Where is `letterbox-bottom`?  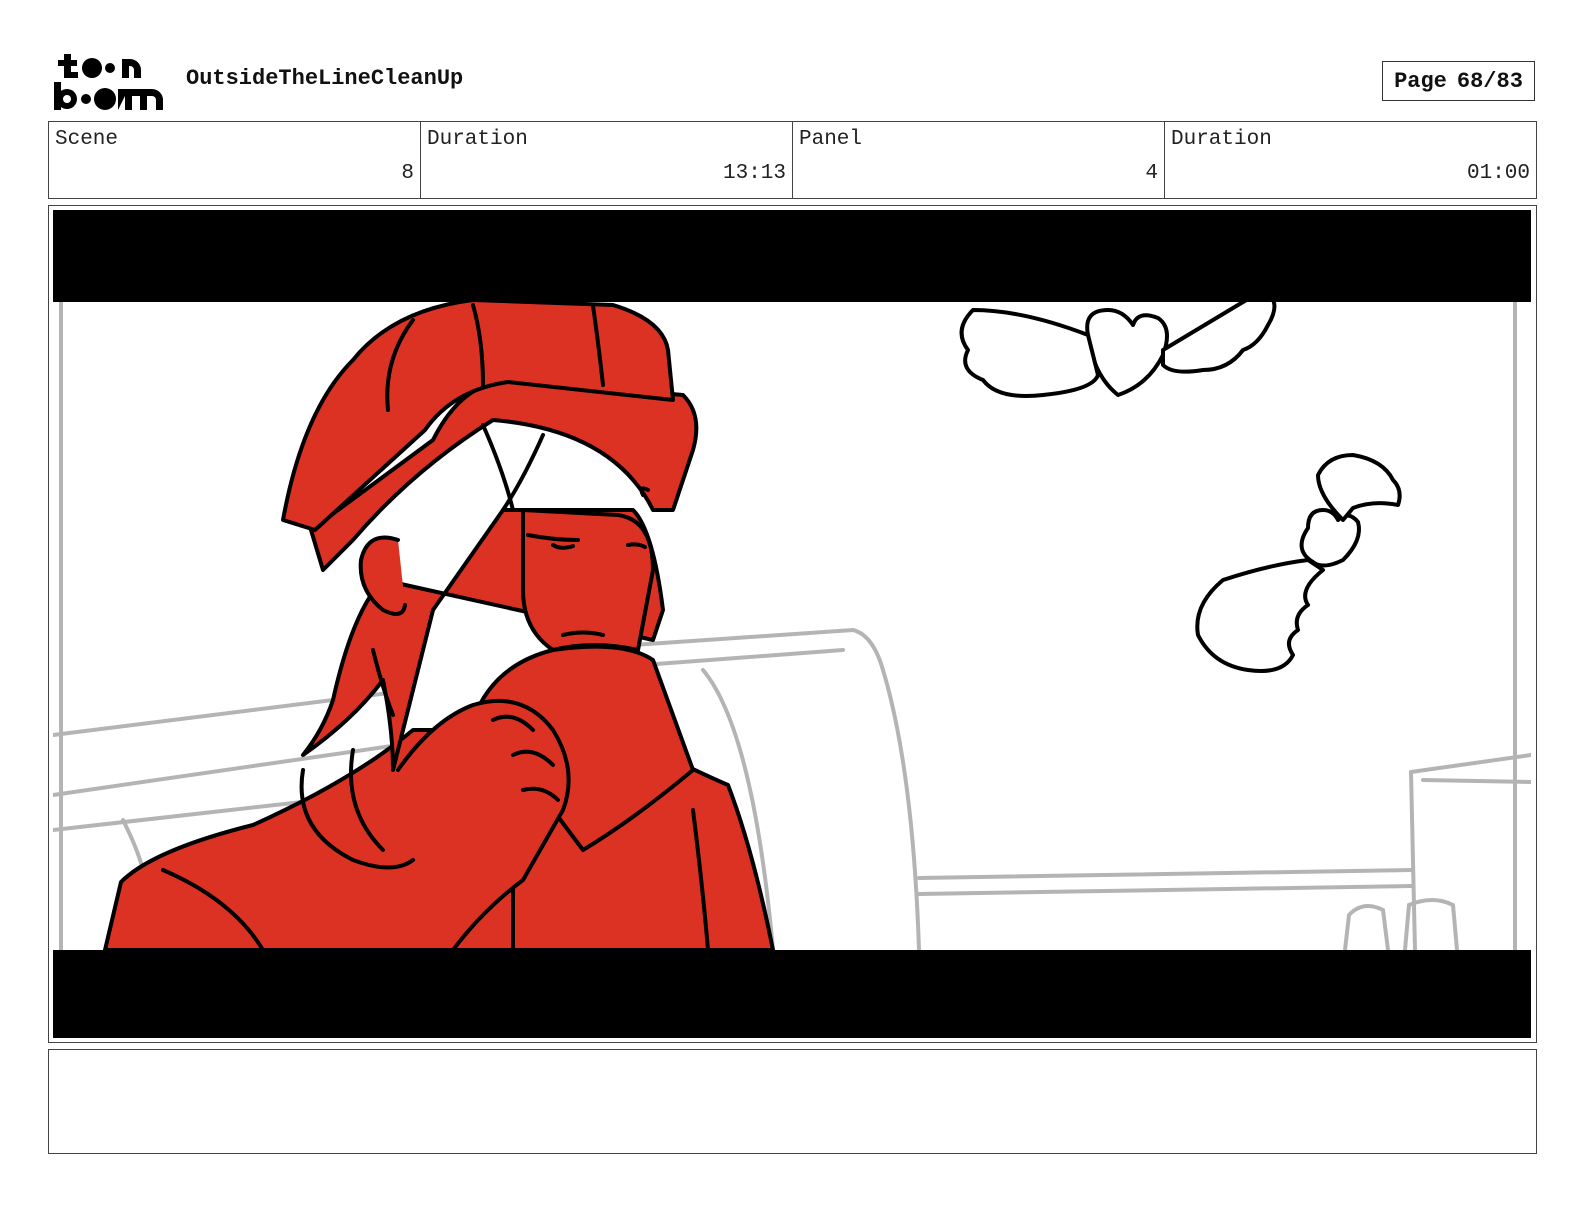 letterbox-bottom is located at coordinates (792, 994).